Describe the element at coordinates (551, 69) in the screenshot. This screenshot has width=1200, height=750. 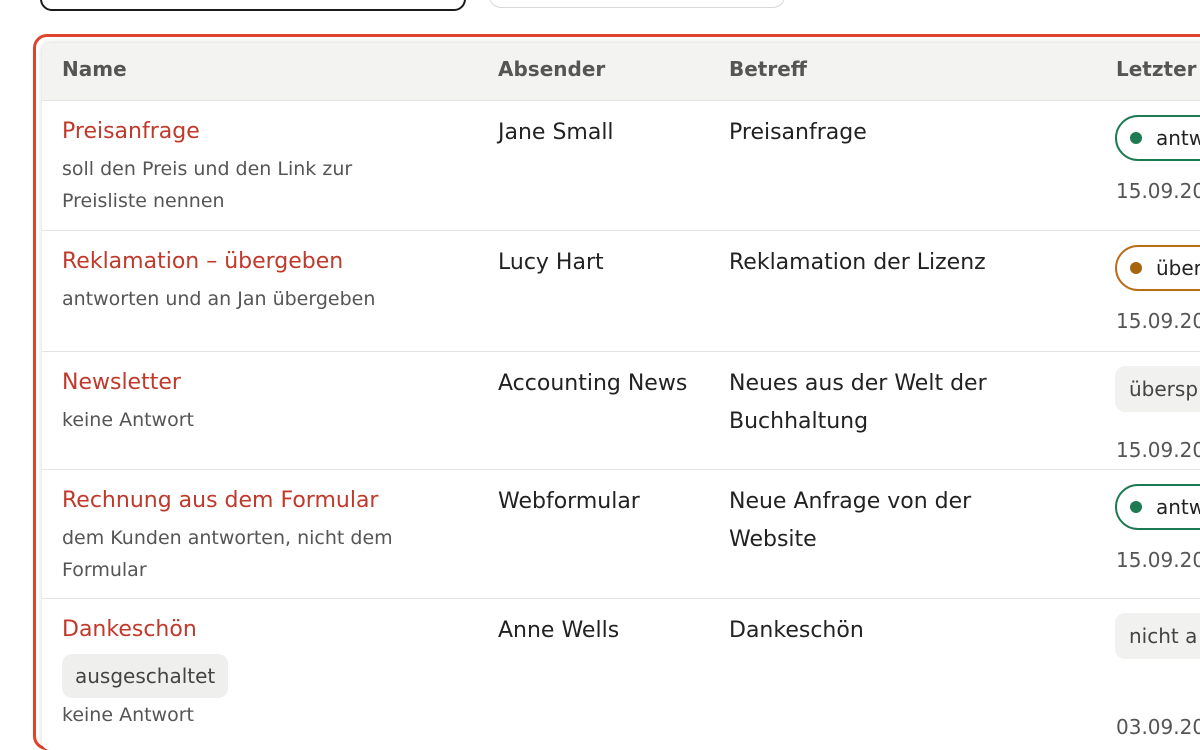
I see `column-header-sender: Absender` at that location.